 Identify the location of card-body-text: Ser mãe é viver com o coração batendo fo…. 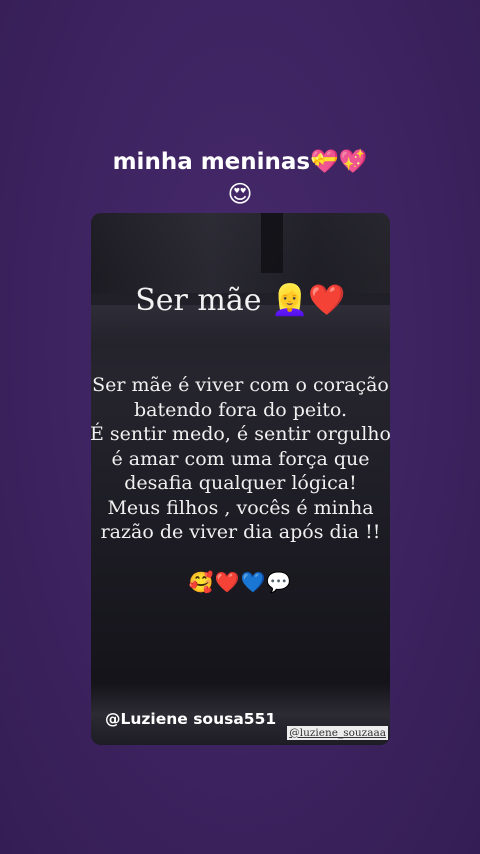
(240, 458).